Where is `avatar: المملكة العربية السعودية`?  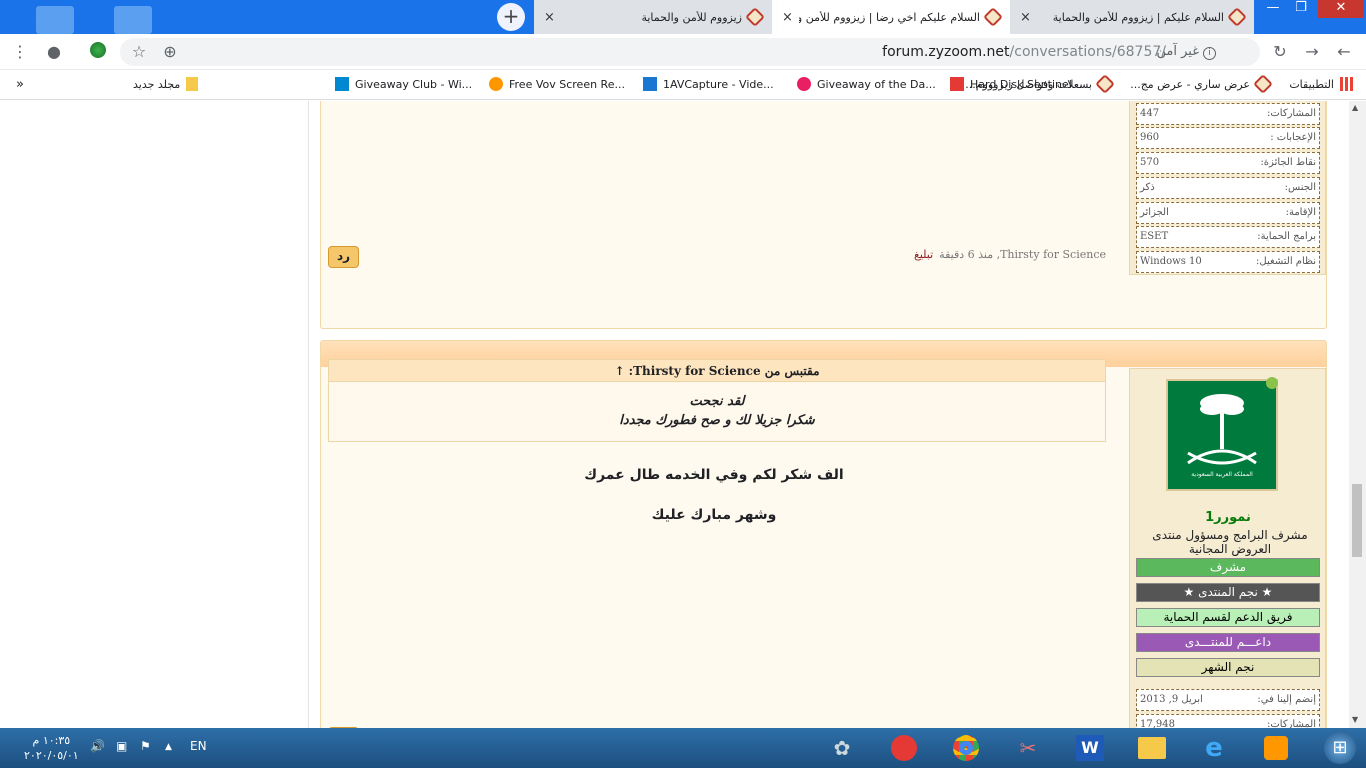
avatar: المملكة العربية السعودية is located at coordinates (1222, 434).